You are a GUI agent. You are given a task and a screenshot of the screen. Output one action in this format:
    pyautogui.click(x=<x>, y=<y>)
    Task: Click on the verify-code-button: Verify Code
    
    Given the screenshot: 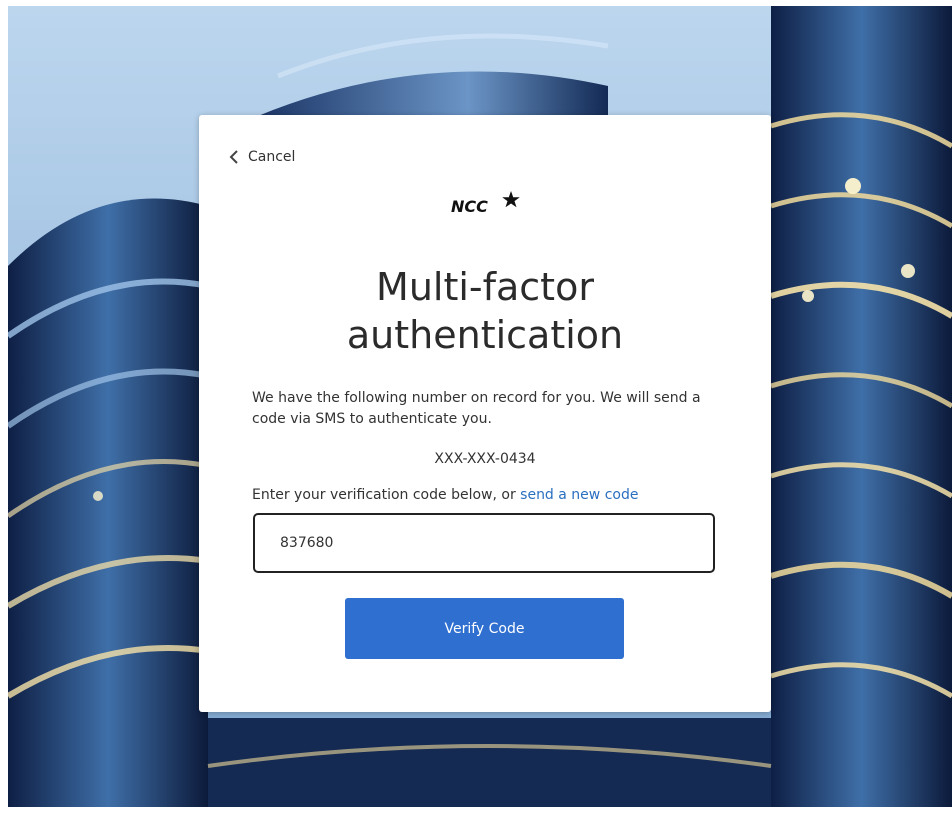 What is the action you would take?
    pyautogui.click(x=484, y=628)
    